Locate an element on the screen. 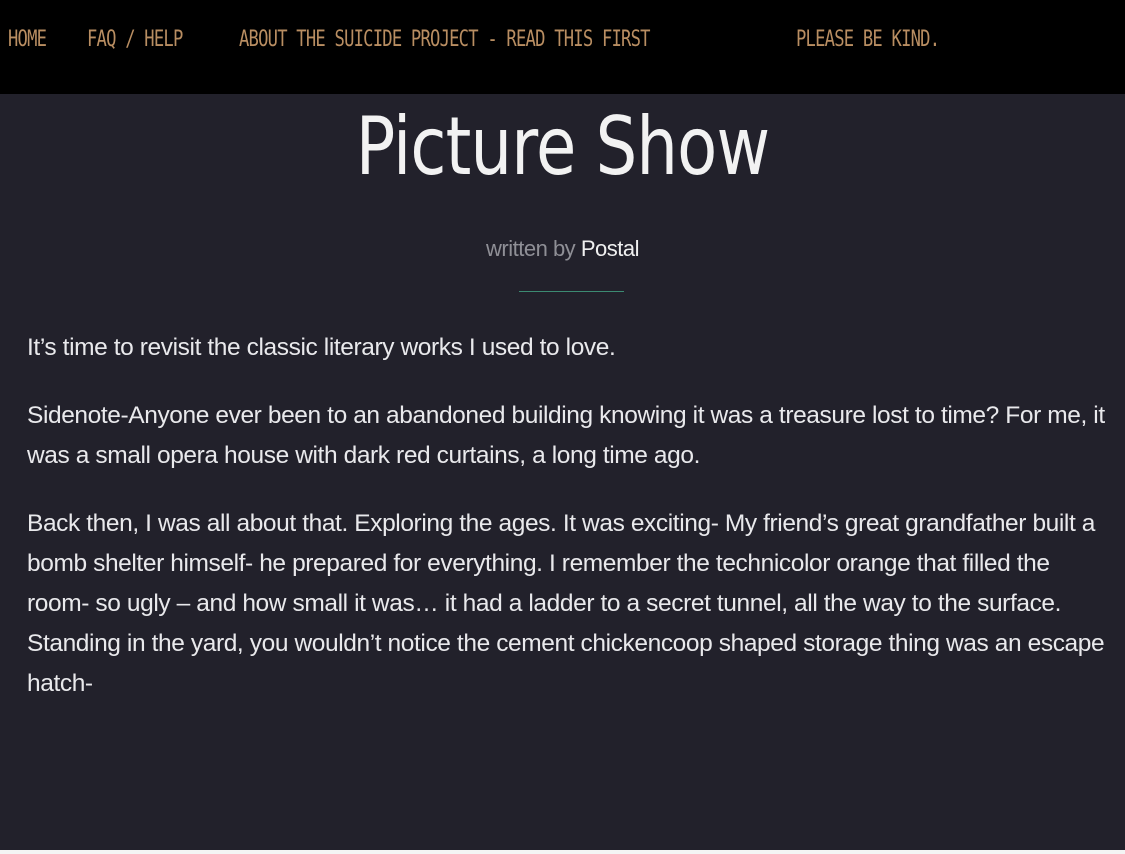 This screenshot has height=854, width=1125. byline-prefix: written by is located at coordinates (531, 248).